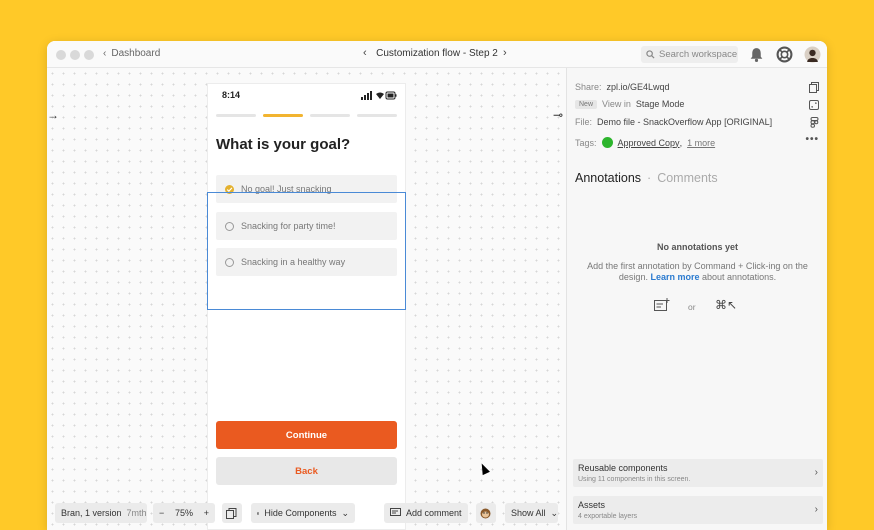  Describe the element at coordinates (283, 115) in the screenshot. I see `progress-step-2-active` at that location.